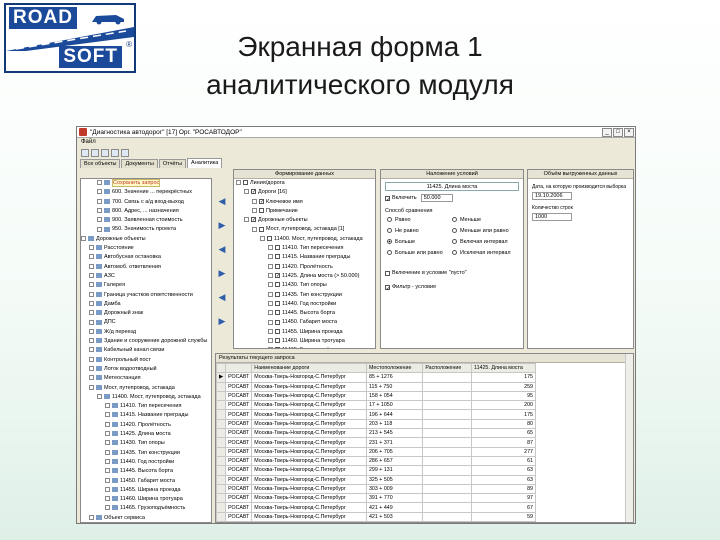  What do you see at coordinates (146, 350) in the screenshot?
I see `tree-item: Кабельный канал связи` at bounding box center [146, 350].